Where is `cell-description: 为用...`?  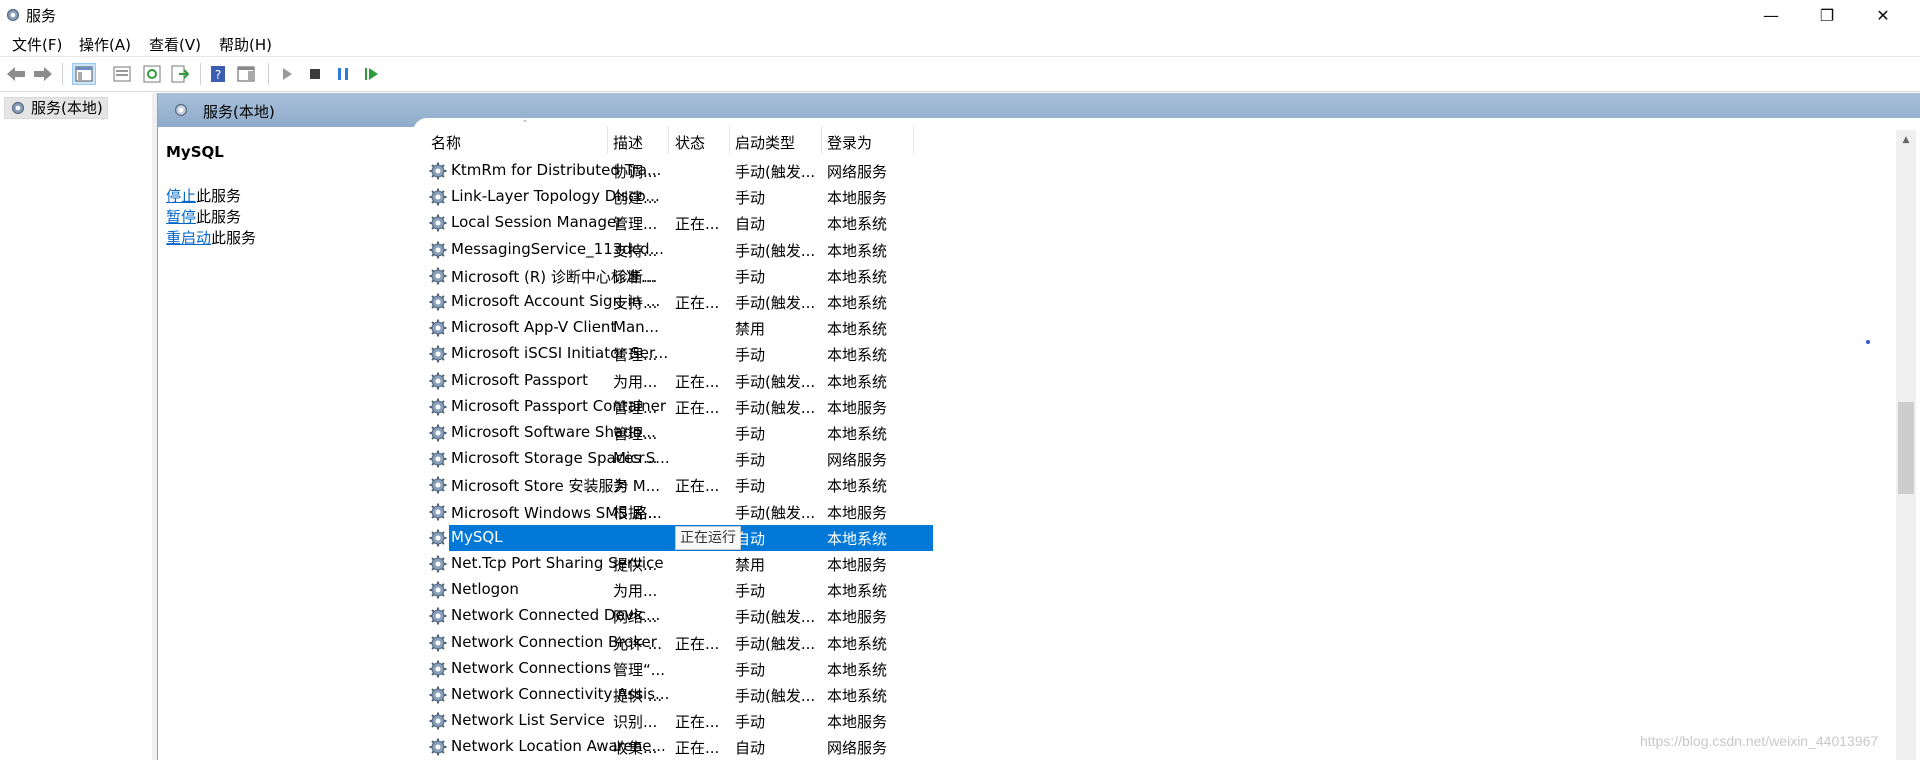 cell-description: 为用... is located at coordinates (635, 381).